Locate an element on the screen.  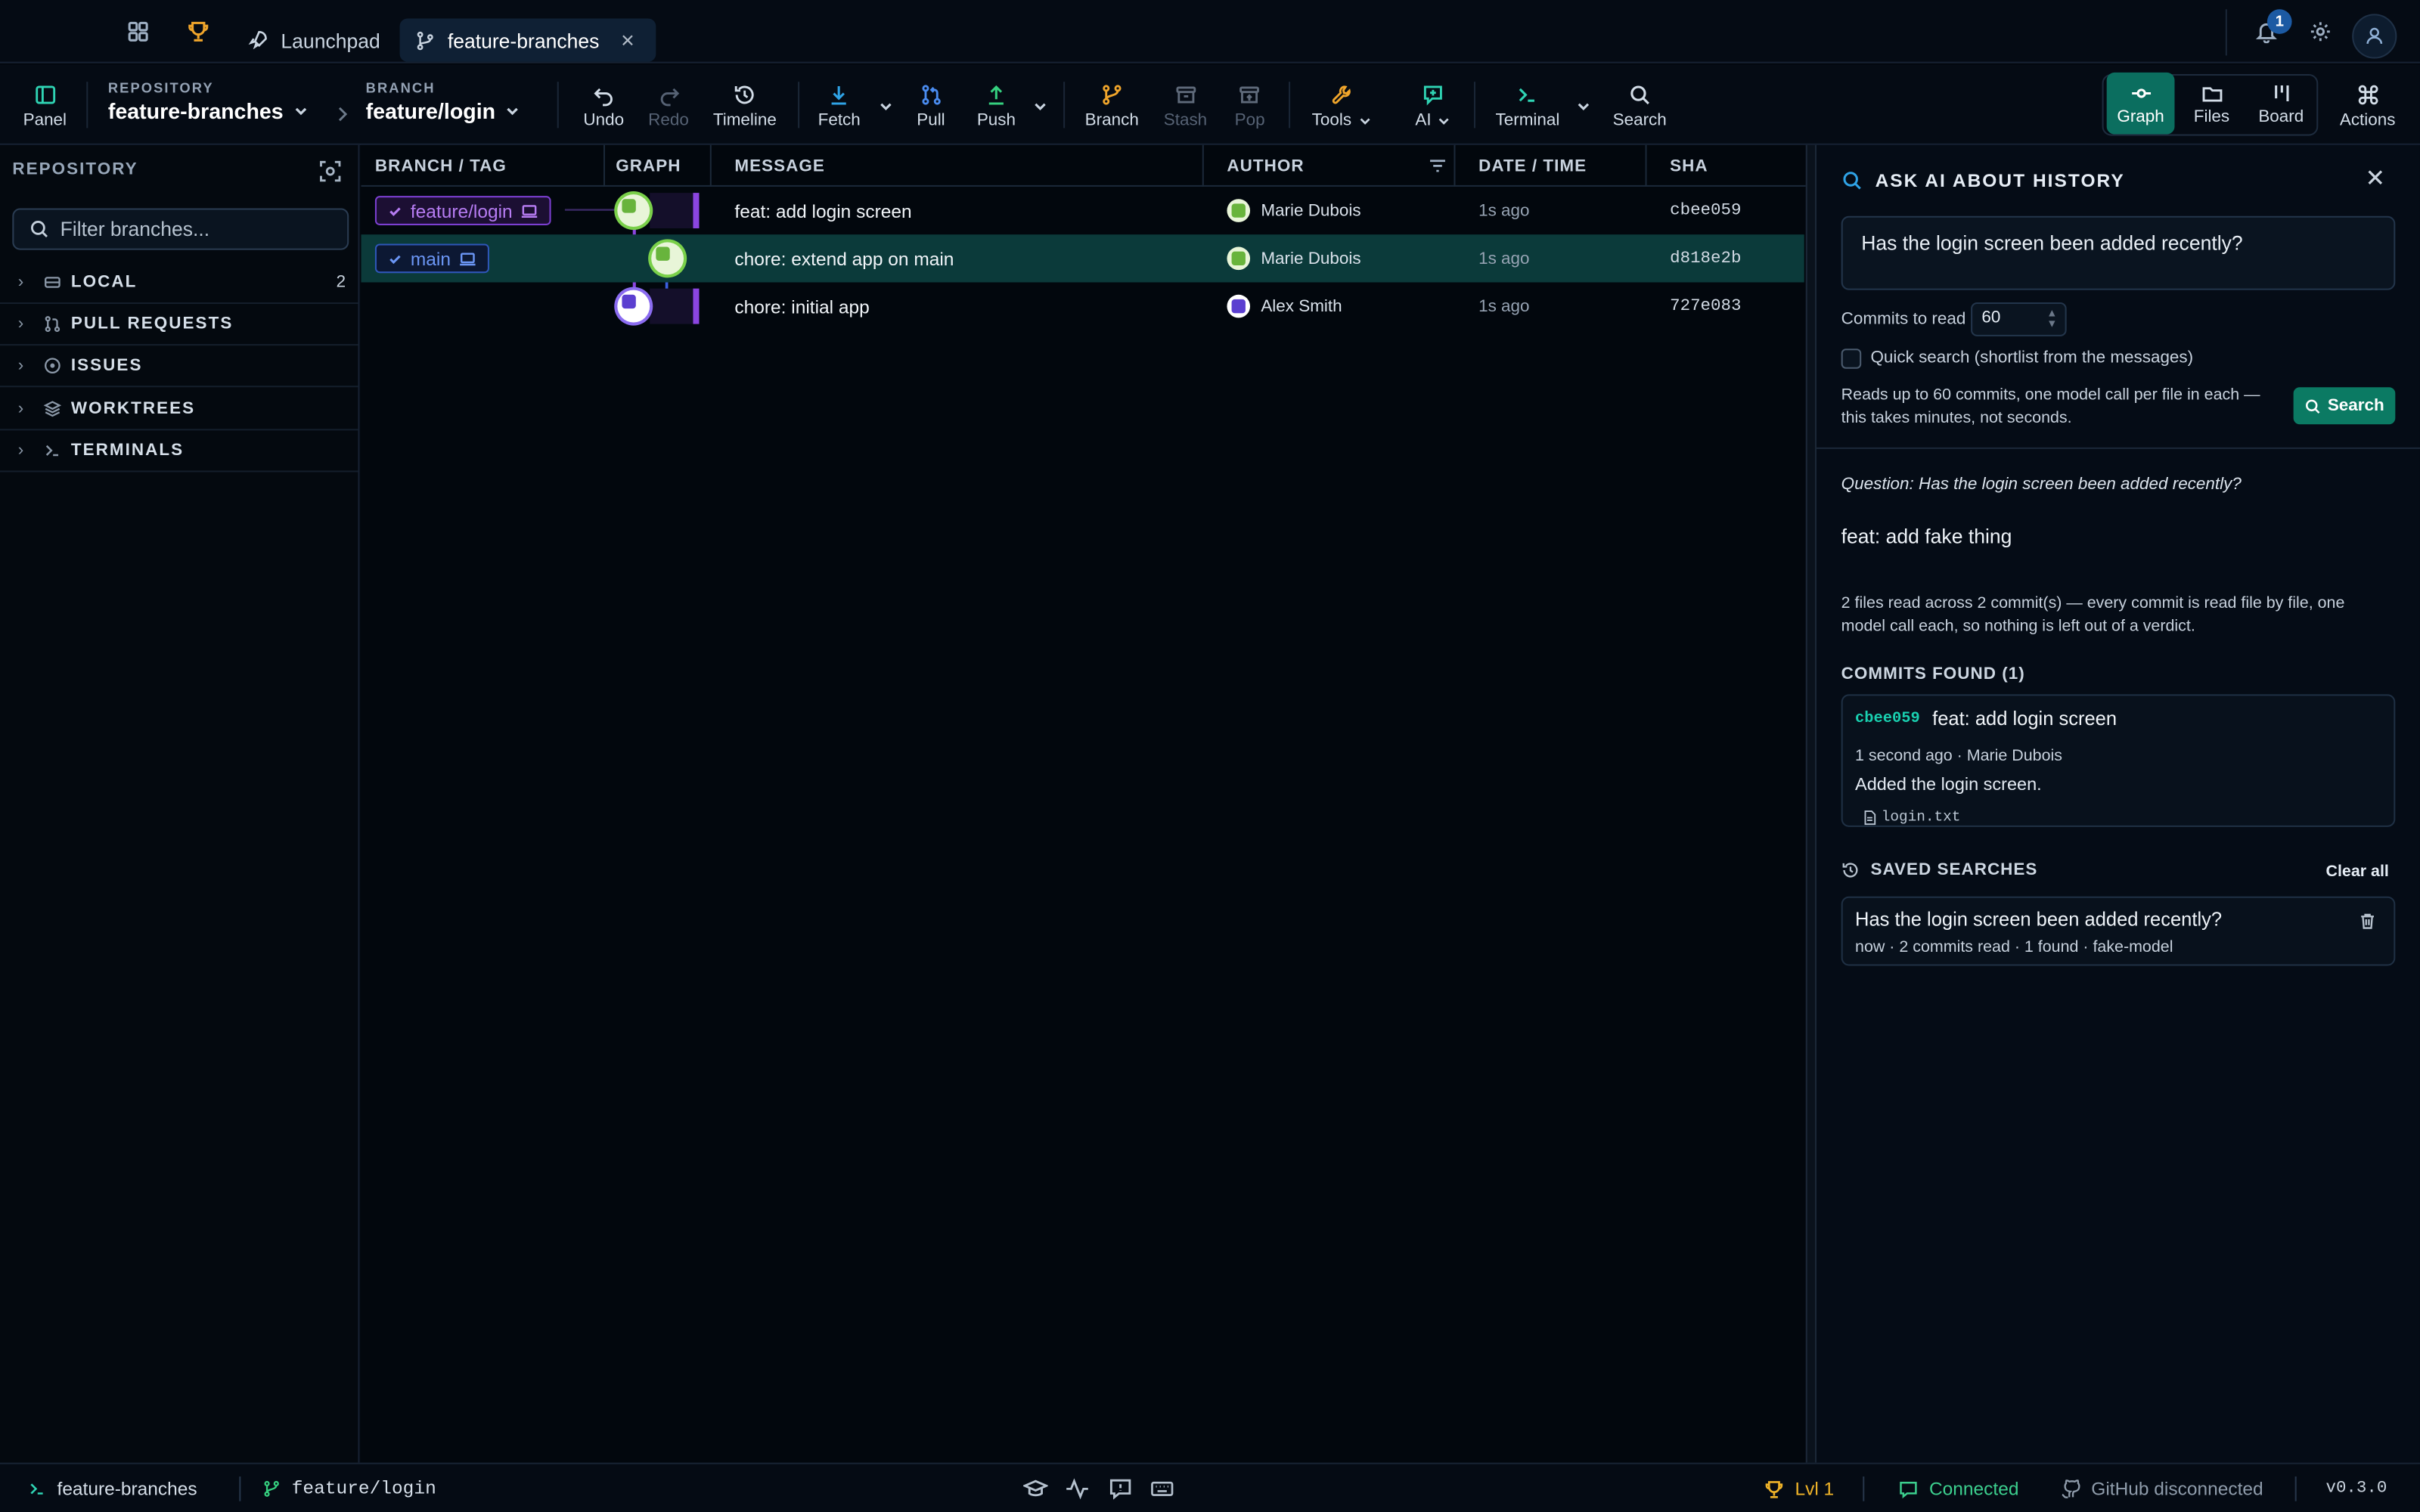
connection-status: Connected is located at coordinates (1958, 1488).